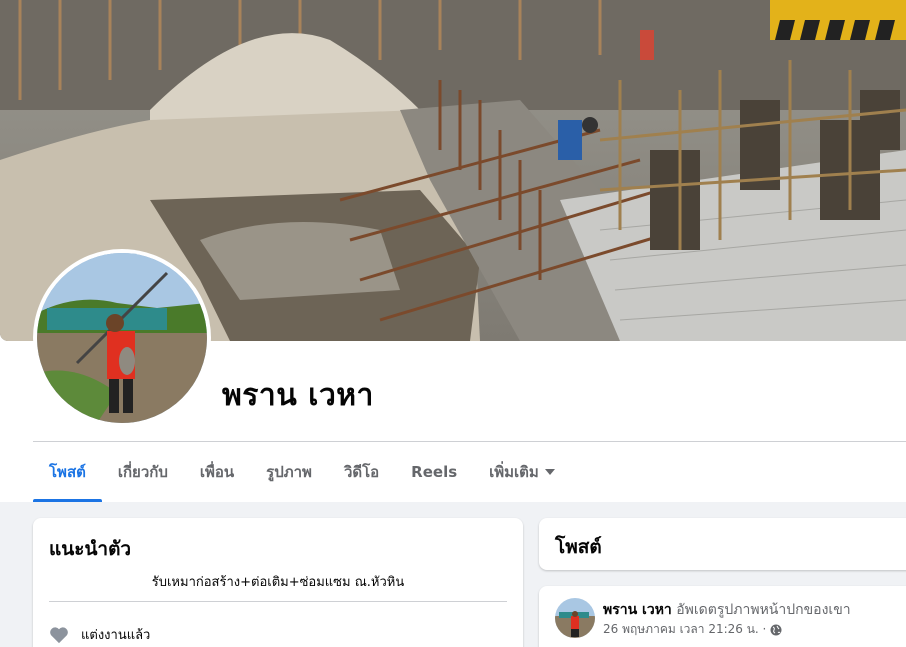  What do you see at coordinates (514, 472) in the screenshot?
I see `tab-label: เพิ่มเติม` at bounding box center [514, 472].